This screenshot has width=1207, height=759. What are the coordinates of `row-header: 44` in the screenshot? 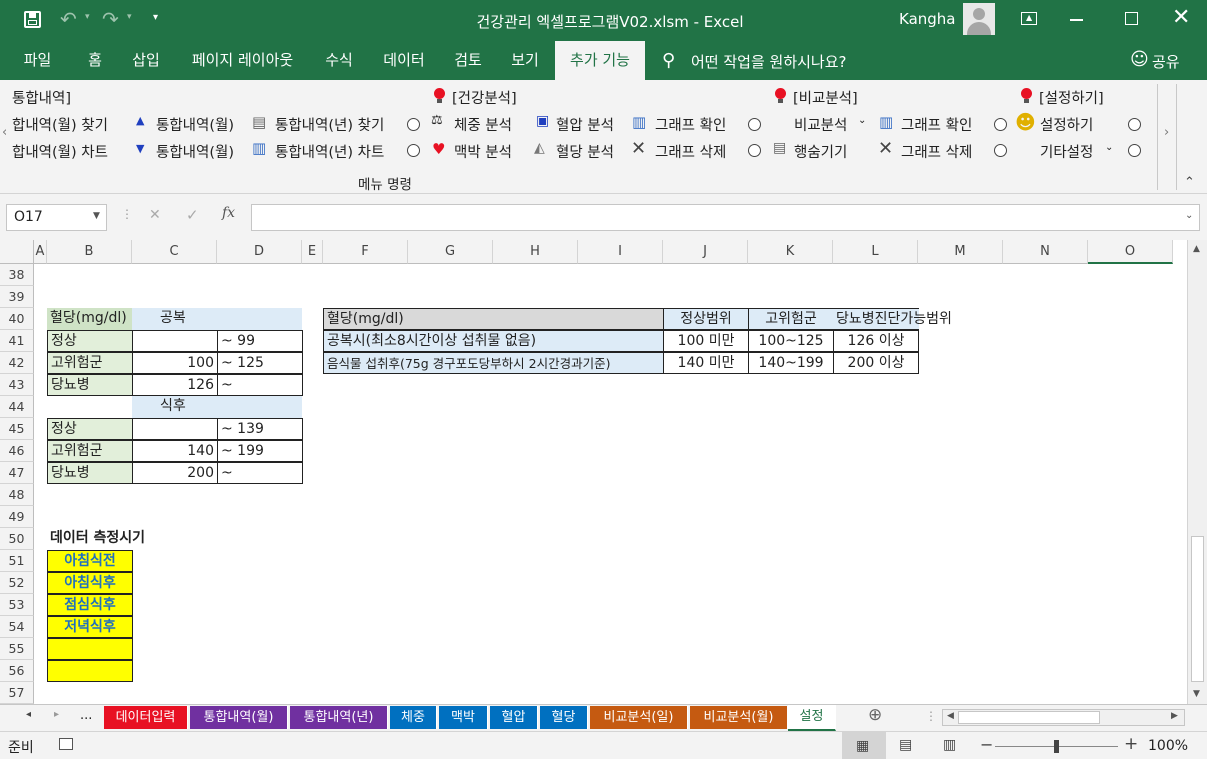 It's located at (17, 407).